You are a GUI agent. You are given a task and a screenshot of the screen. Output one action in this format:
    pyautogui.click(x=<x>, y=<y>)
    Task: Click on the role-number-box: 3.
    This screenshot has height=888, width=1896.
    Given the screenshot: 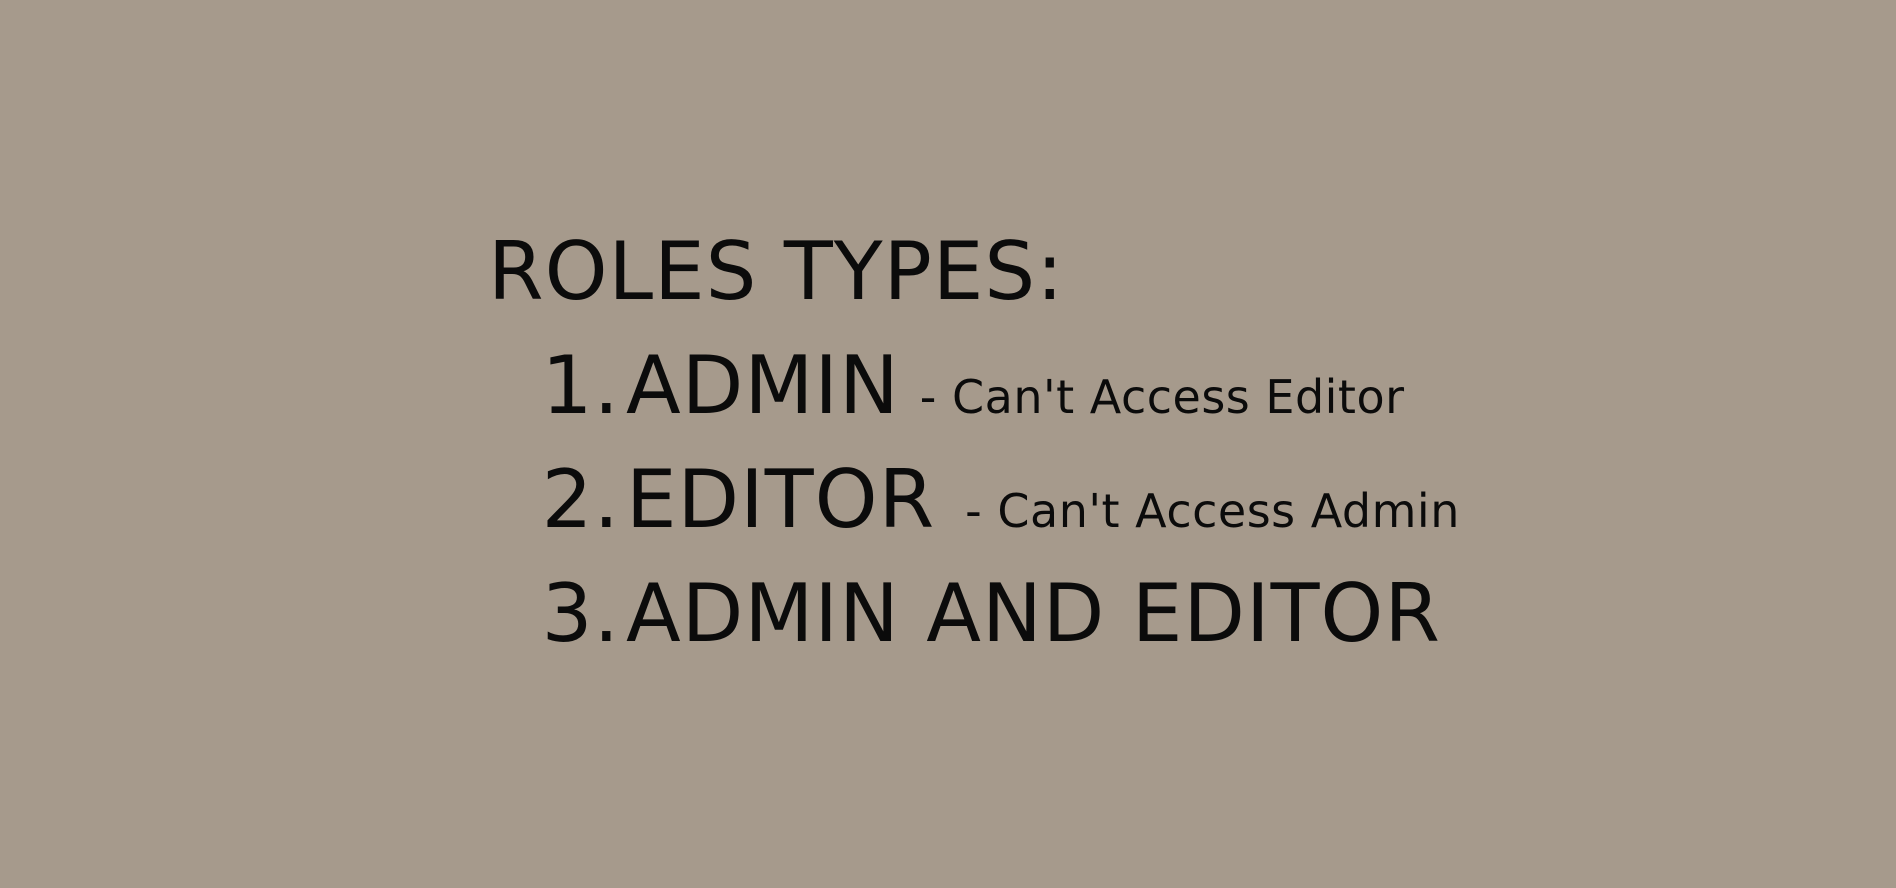 What is the action you would take?
    pyautogui.click(x=560, y=614)
    